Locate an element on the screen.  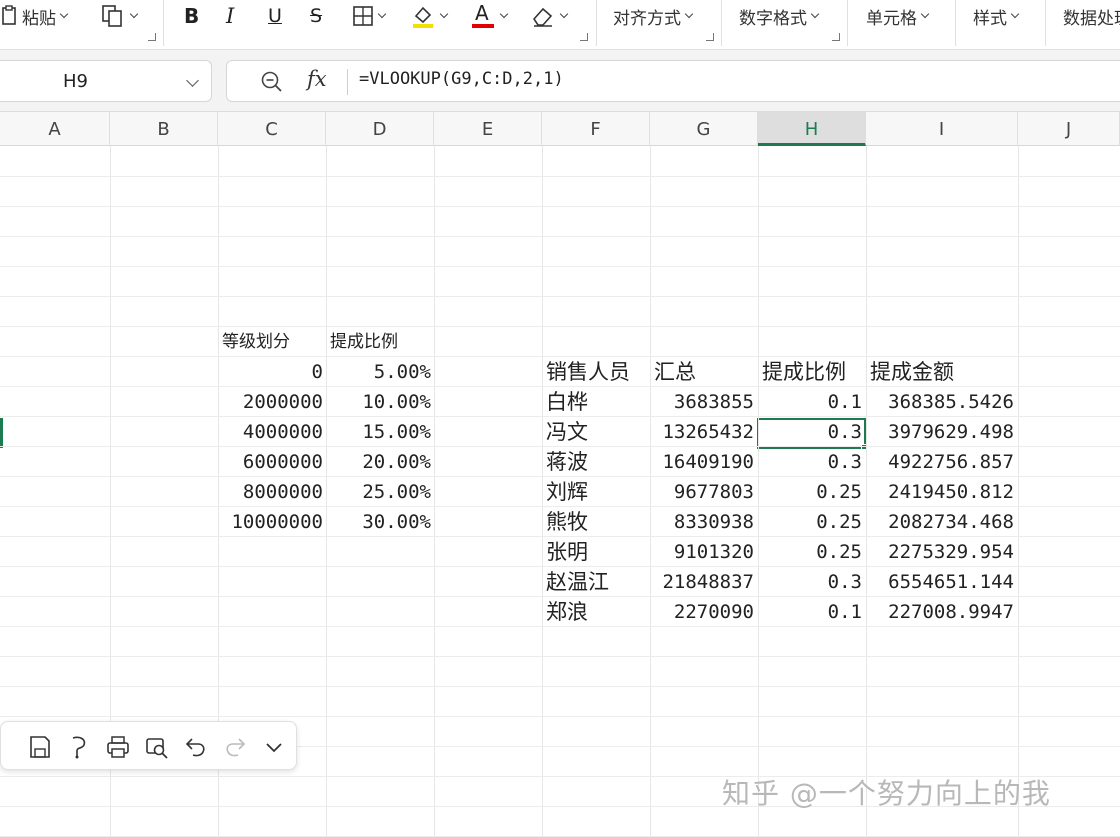
column-header-d: D is located at coordinates (380, 129).